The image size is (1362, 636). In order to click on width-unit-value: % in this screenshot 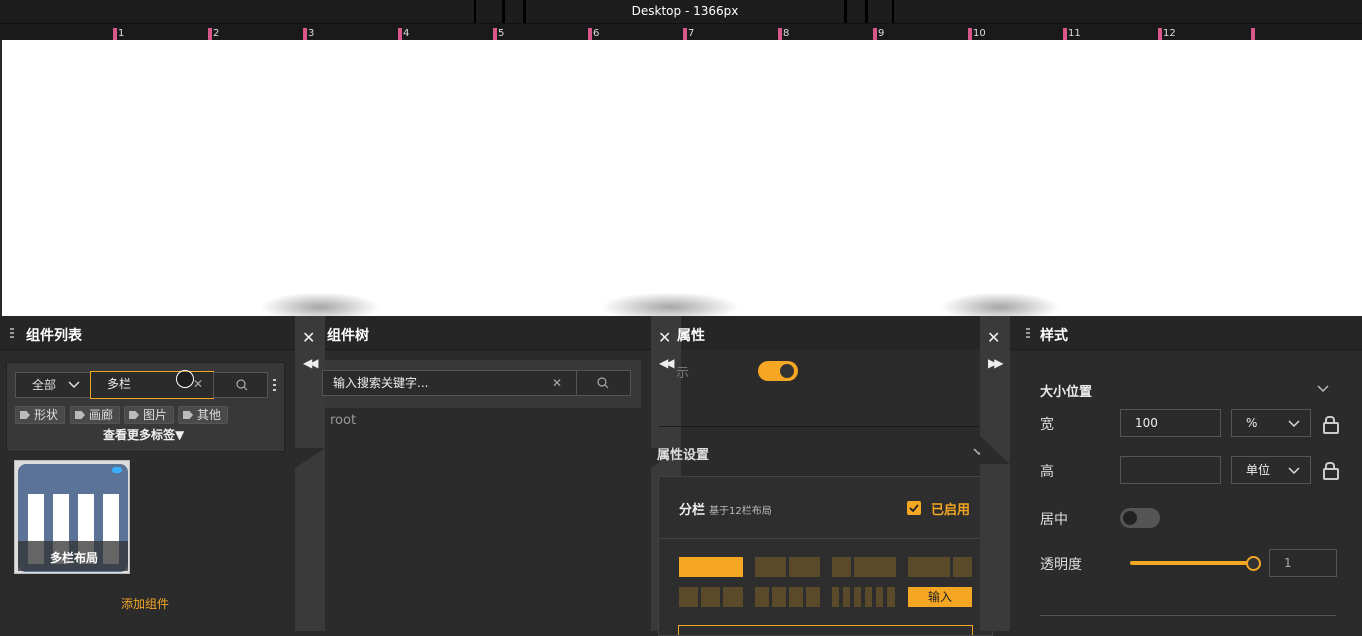, I will do `click(1252, 423)`.